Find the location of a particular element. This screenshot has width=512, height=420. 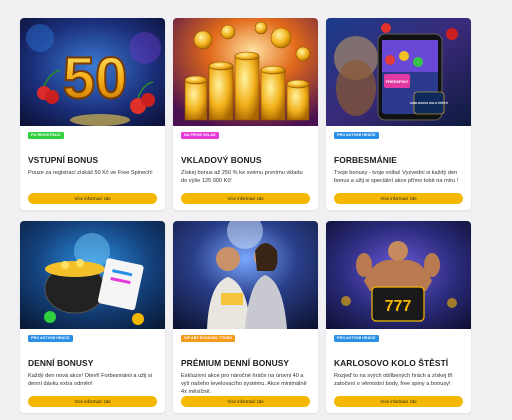

promo-image-phone: FREESPINY KARLOSOVO KOLO ŠTĚSTÍ is located at coordinates (398, 72).